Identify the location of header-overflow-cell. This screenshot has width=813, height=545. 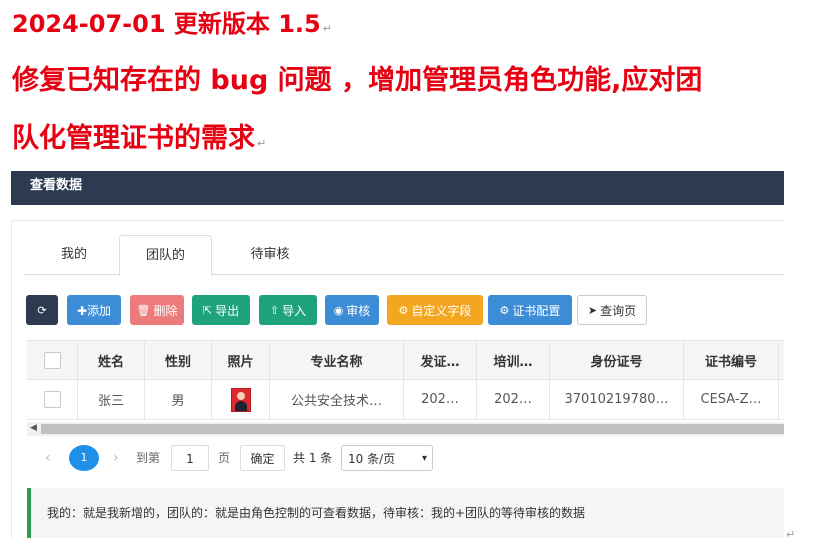
(781, 360).